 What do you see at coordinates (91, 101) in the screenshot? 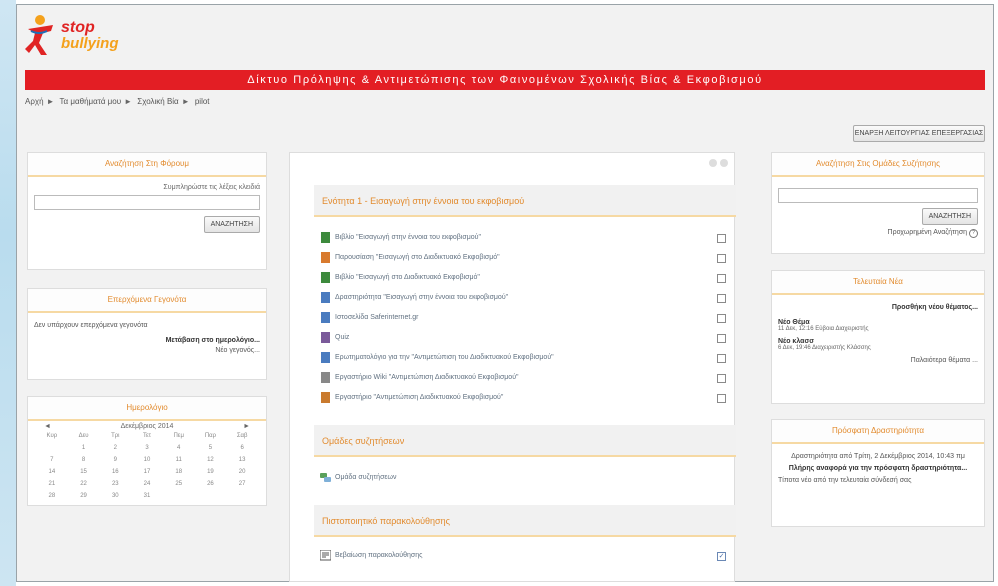
I see `breadcrumb-my-courses: Τα μαθήματά μου` at bounding box center [91, 101].